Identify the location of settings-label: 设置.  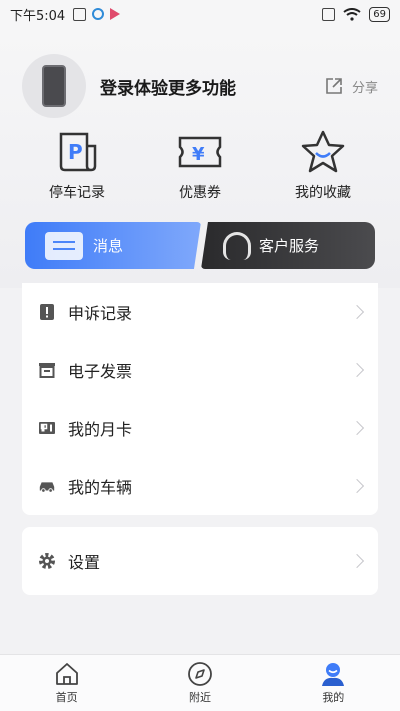
(84, 562).